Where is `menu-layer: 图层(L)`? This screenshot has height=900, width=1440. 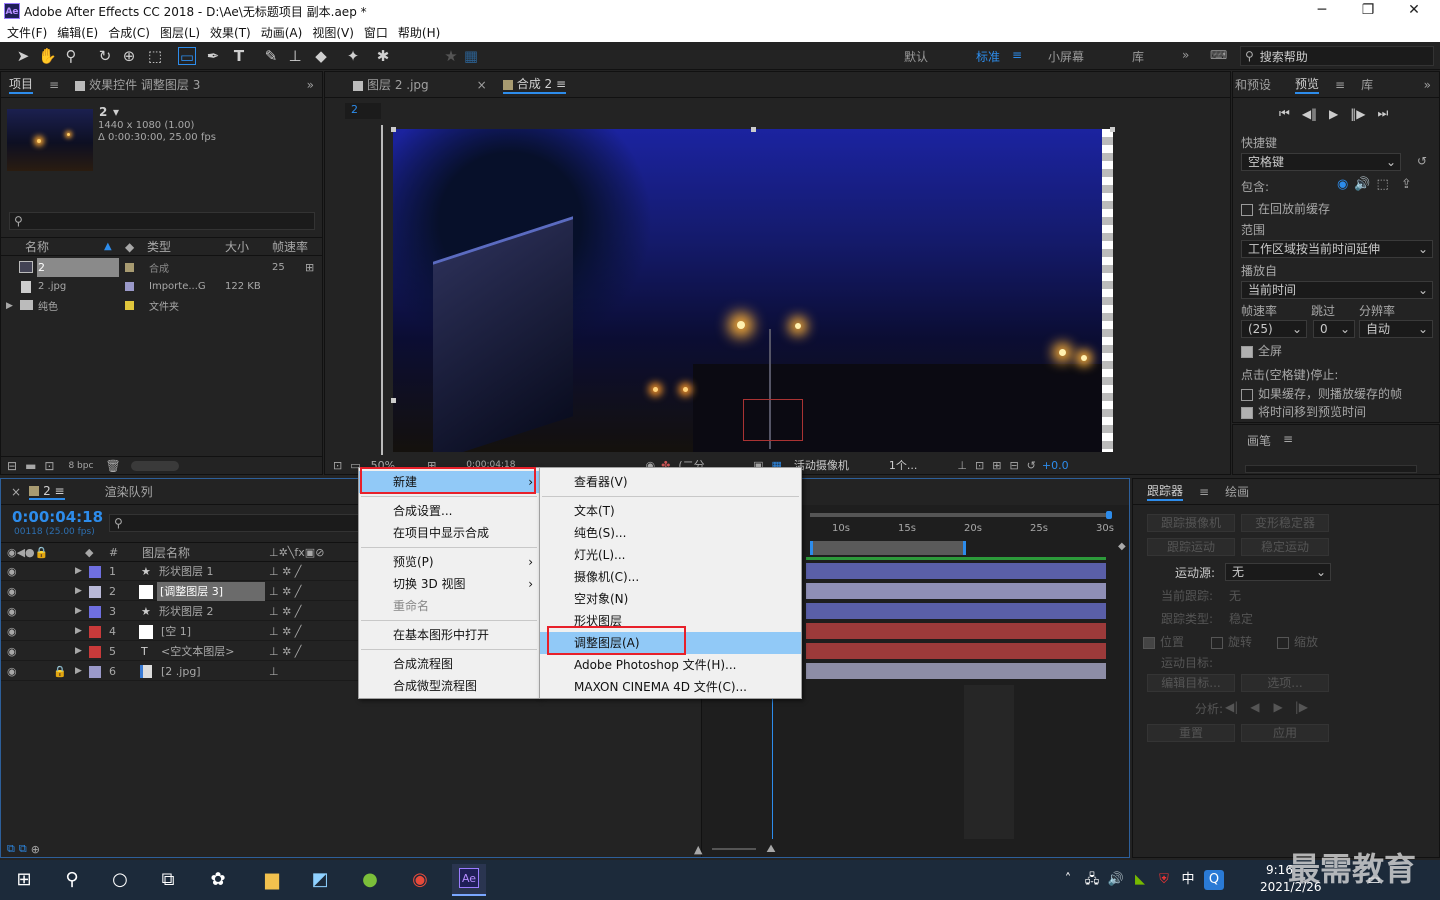
menu-layer: 图层(L) is located at coordinates (180, 32).